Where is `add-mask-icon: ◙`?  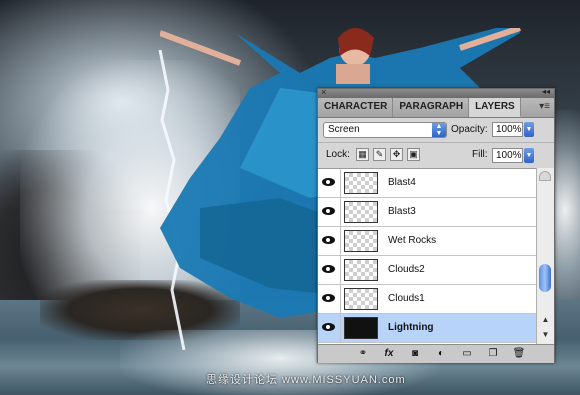 add-mask-icon: ◙ is located at coordinates (415, 353).